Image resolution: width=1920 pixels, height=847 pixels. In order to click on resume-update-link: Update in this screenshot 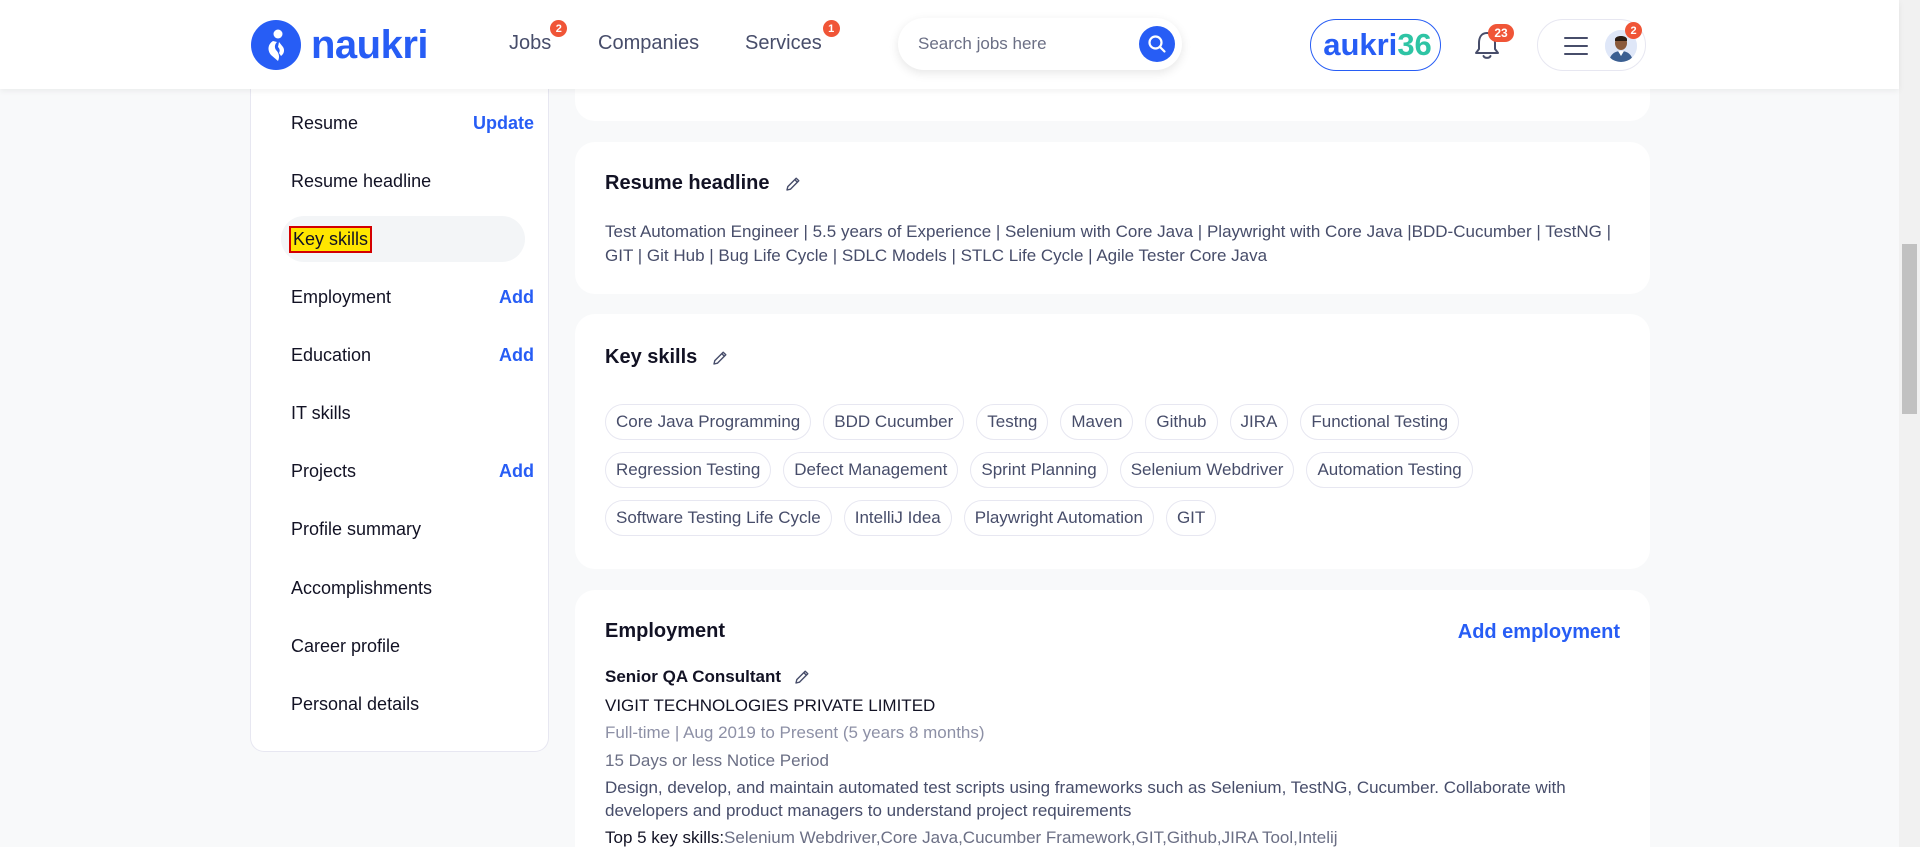, I will do `click(503, 123)`.